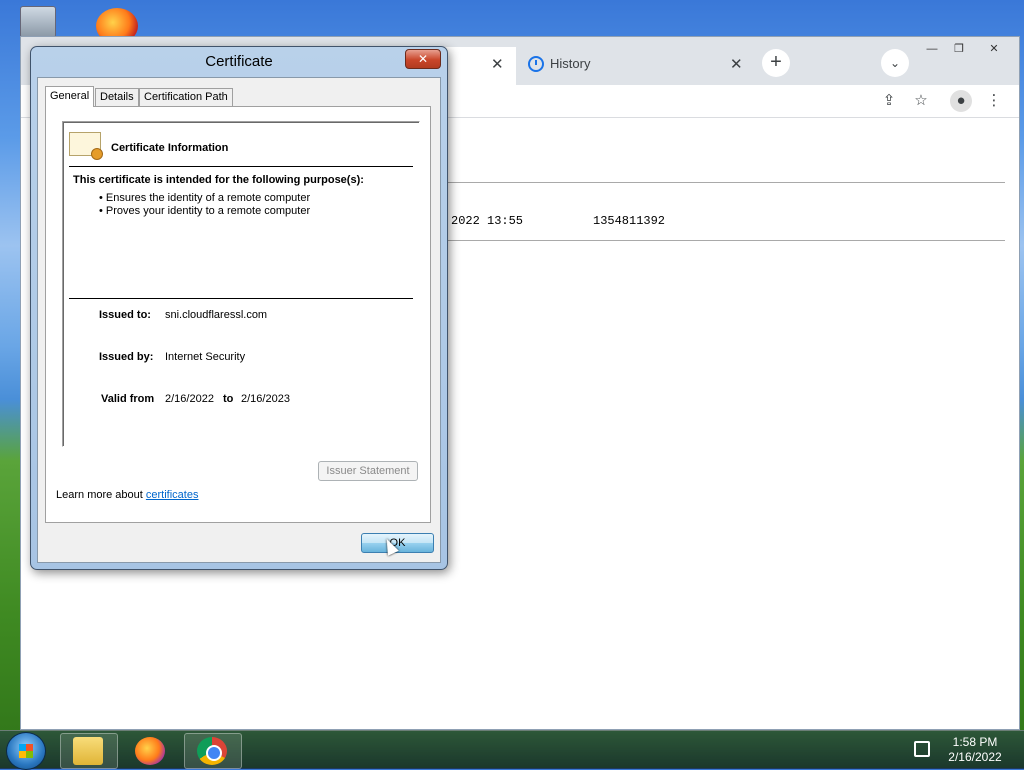 The height and width of the screenshot is (770, 1024). What do you see at coordinates (205, 357) in the screenshot?
I see `issued-by-value: Internet Security` at bounding box center [205, 357].